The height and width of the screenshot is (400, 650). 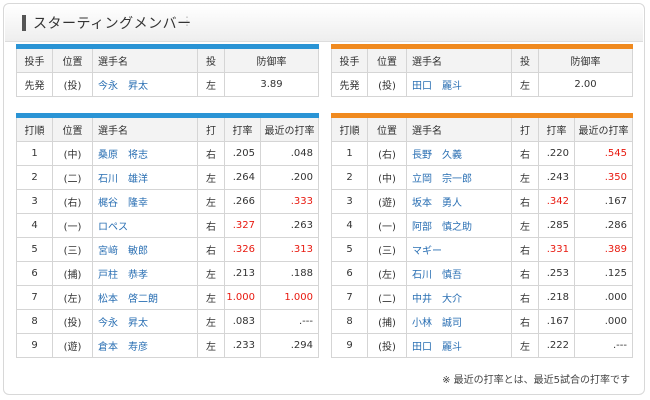 I want to click on player-name-link: 梶谷 隆幸, so click(x=145, y=201).